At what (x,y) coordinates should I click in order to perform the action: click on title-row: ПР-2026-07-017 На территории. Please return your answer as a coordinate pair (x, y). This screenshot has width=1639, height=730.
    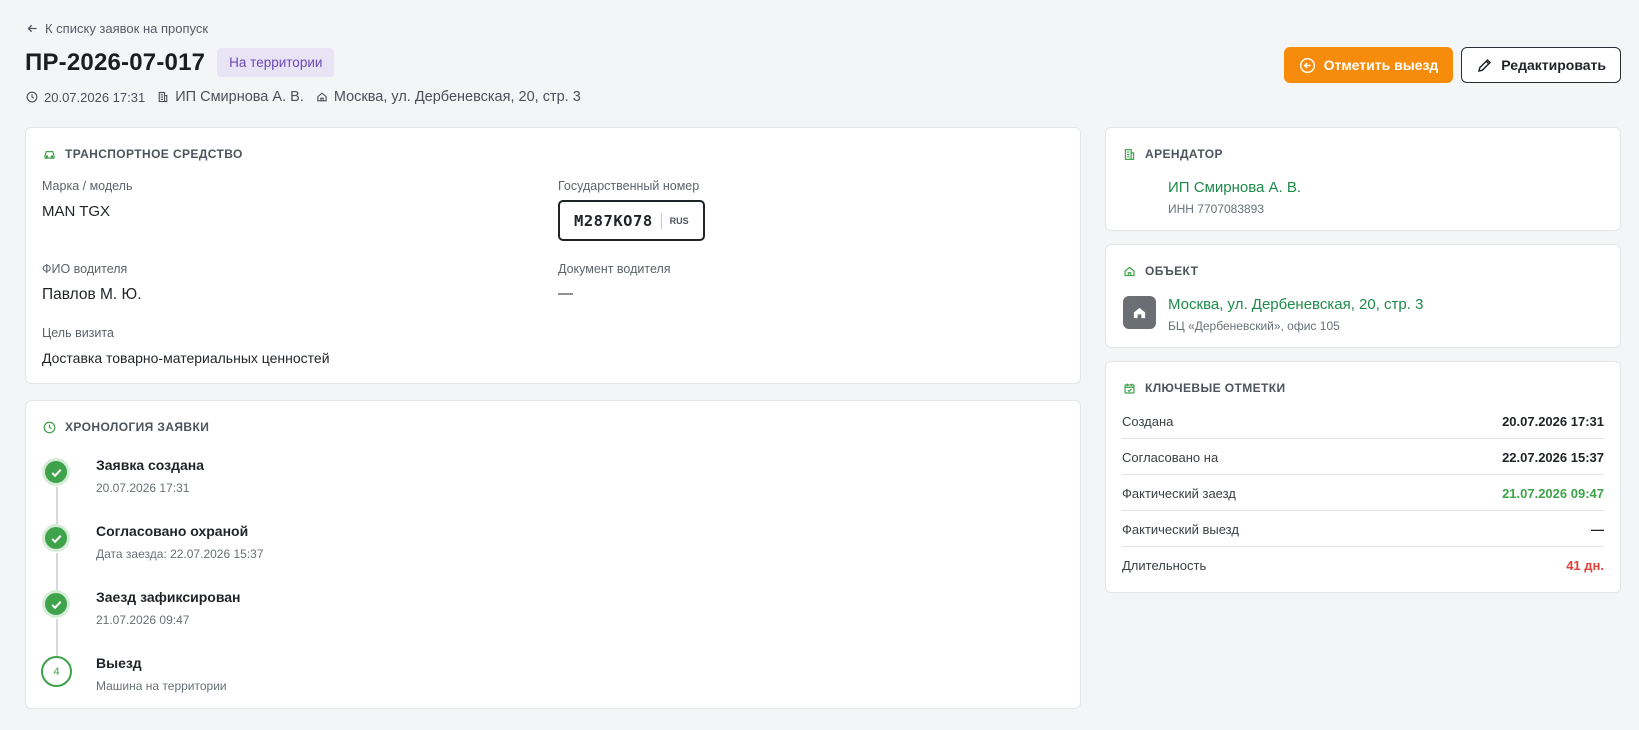
    Looking at the image, I should click on (180, 62).